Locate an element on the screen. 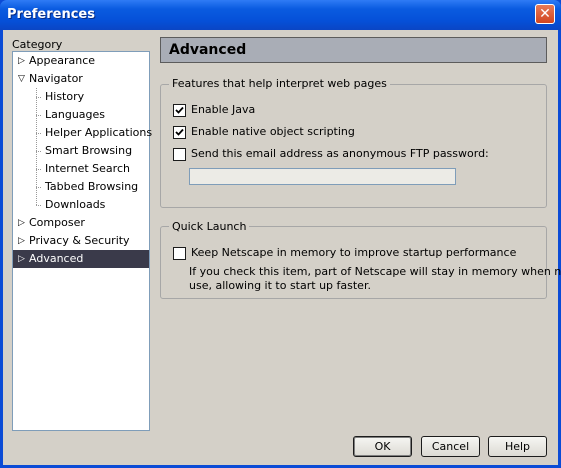  quick-launch-description-line2: use, allowing it to start up faster. is located at coordinates (280, 285).